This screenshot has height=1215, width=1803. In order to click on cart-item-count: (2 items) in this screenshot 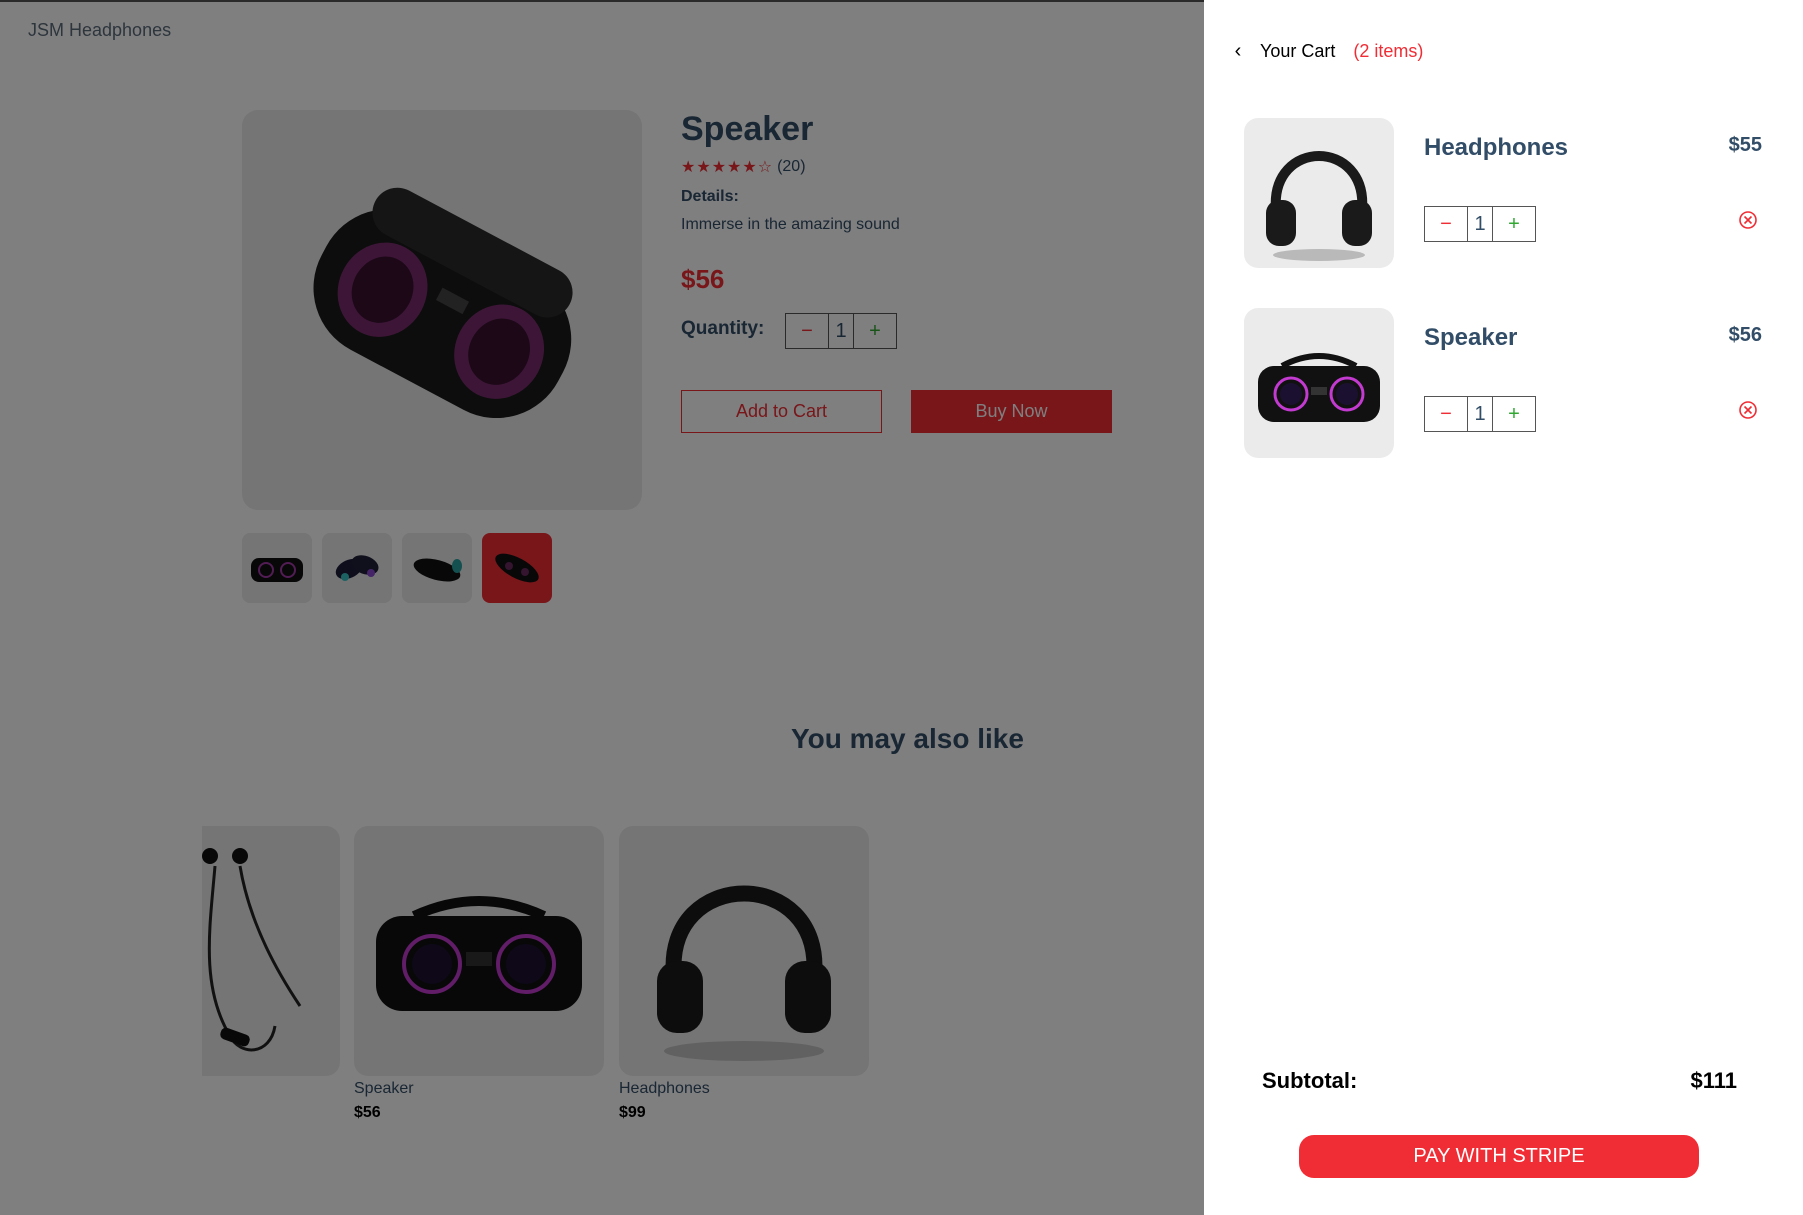, I will do `click(1388, 51)`.